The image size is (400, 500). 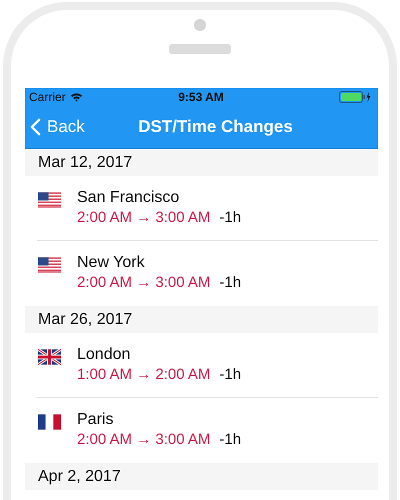 What do you see at coordinates (143, 374) in the screenshot?
I see `time-change: 1:00 AM → 2:00 AM` at bounding box center [143, 374].